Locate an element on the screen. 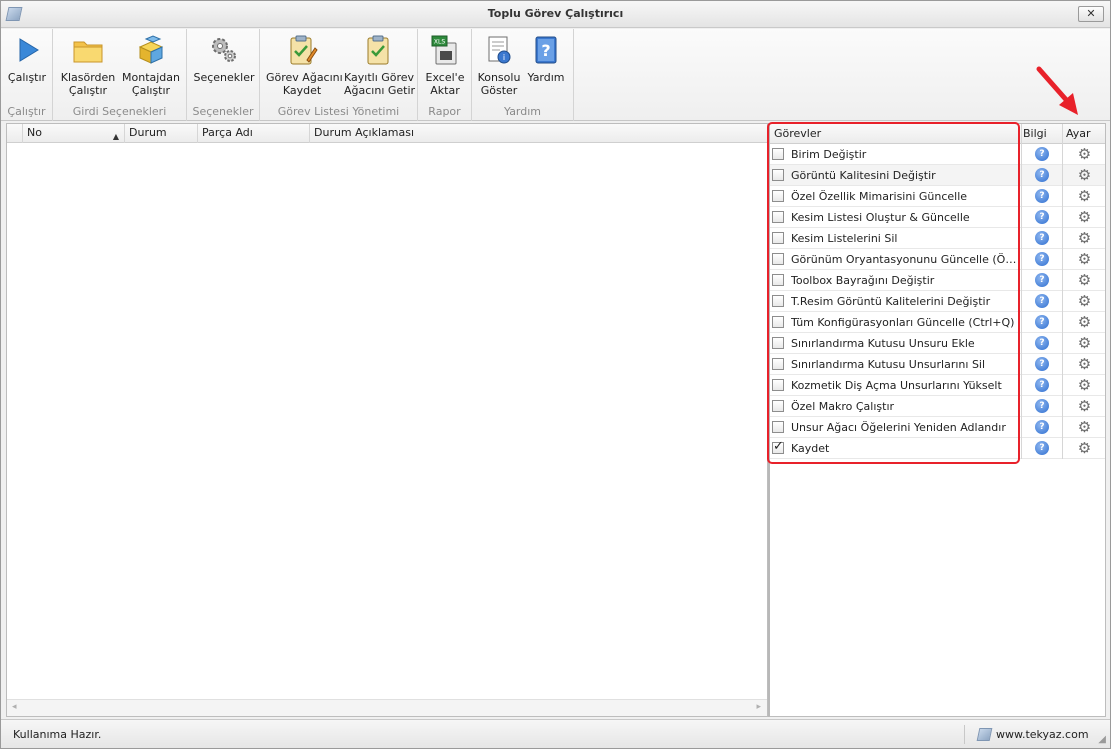  column-header-no: No ▲ is located at coordinates (74, 133).